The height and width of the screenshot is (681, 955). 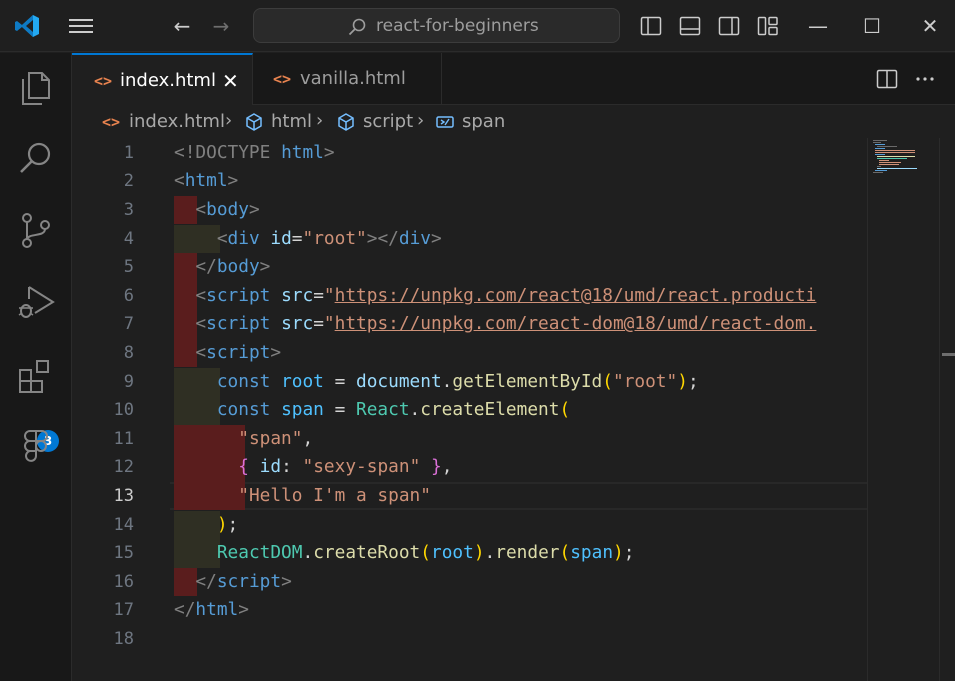 I want to click on close-tab-icon: ✕, so click(x=230, y=81).